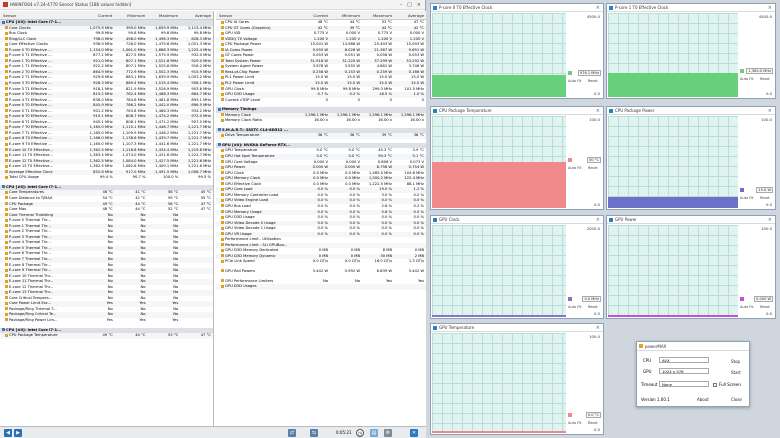  I want to click on graph-max-label: 4500.0, so click(593, 16).